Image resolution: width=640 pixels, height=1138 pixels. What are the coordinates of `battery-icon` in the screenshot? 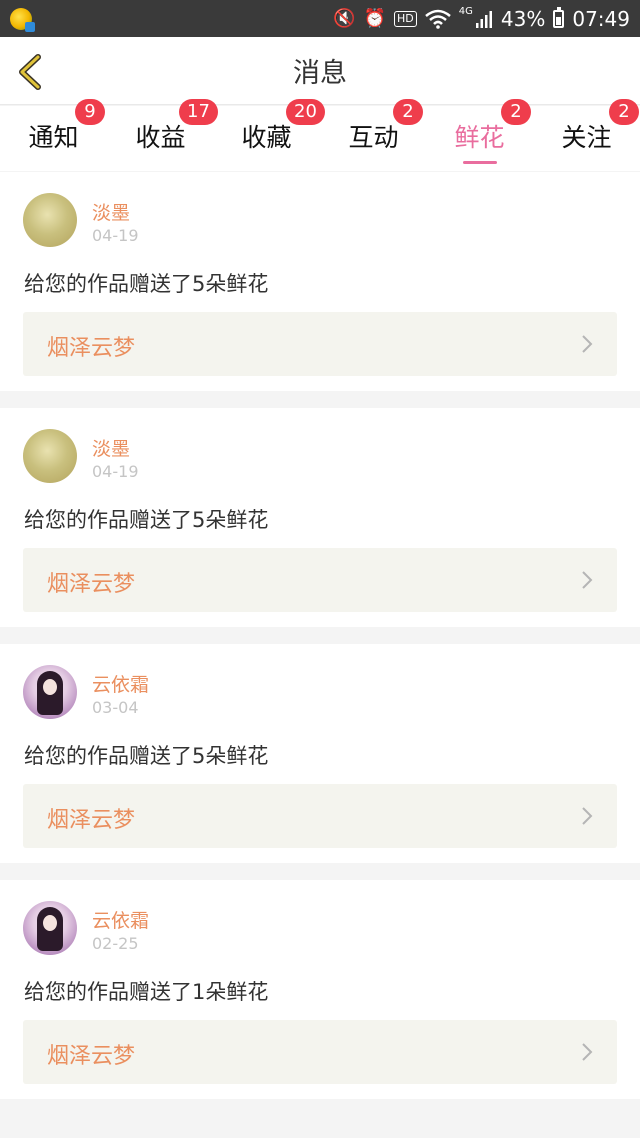 It's located at (559, 17).